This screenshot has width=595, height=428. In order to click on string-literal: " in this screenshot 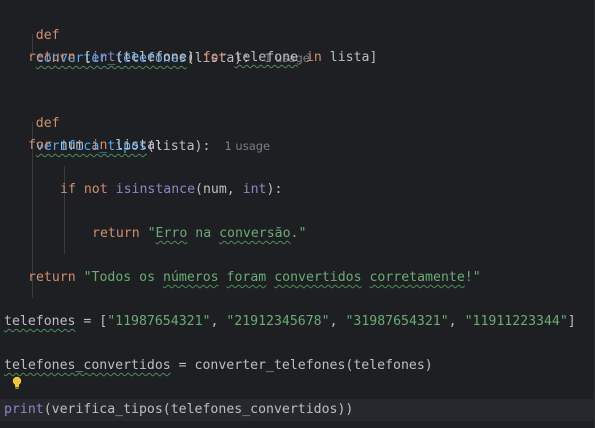, I will do `click(151, 233)`.